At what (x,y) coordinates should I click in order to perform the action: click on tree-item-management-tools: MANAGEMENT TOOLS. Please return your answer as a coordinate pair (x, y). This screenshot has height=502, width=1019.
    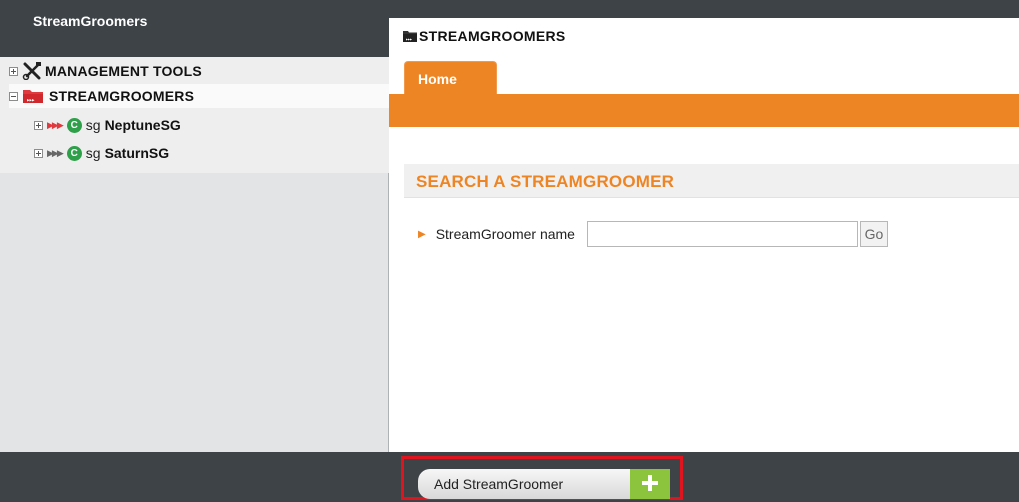
    Looking at the image, I should click on (105, 71).